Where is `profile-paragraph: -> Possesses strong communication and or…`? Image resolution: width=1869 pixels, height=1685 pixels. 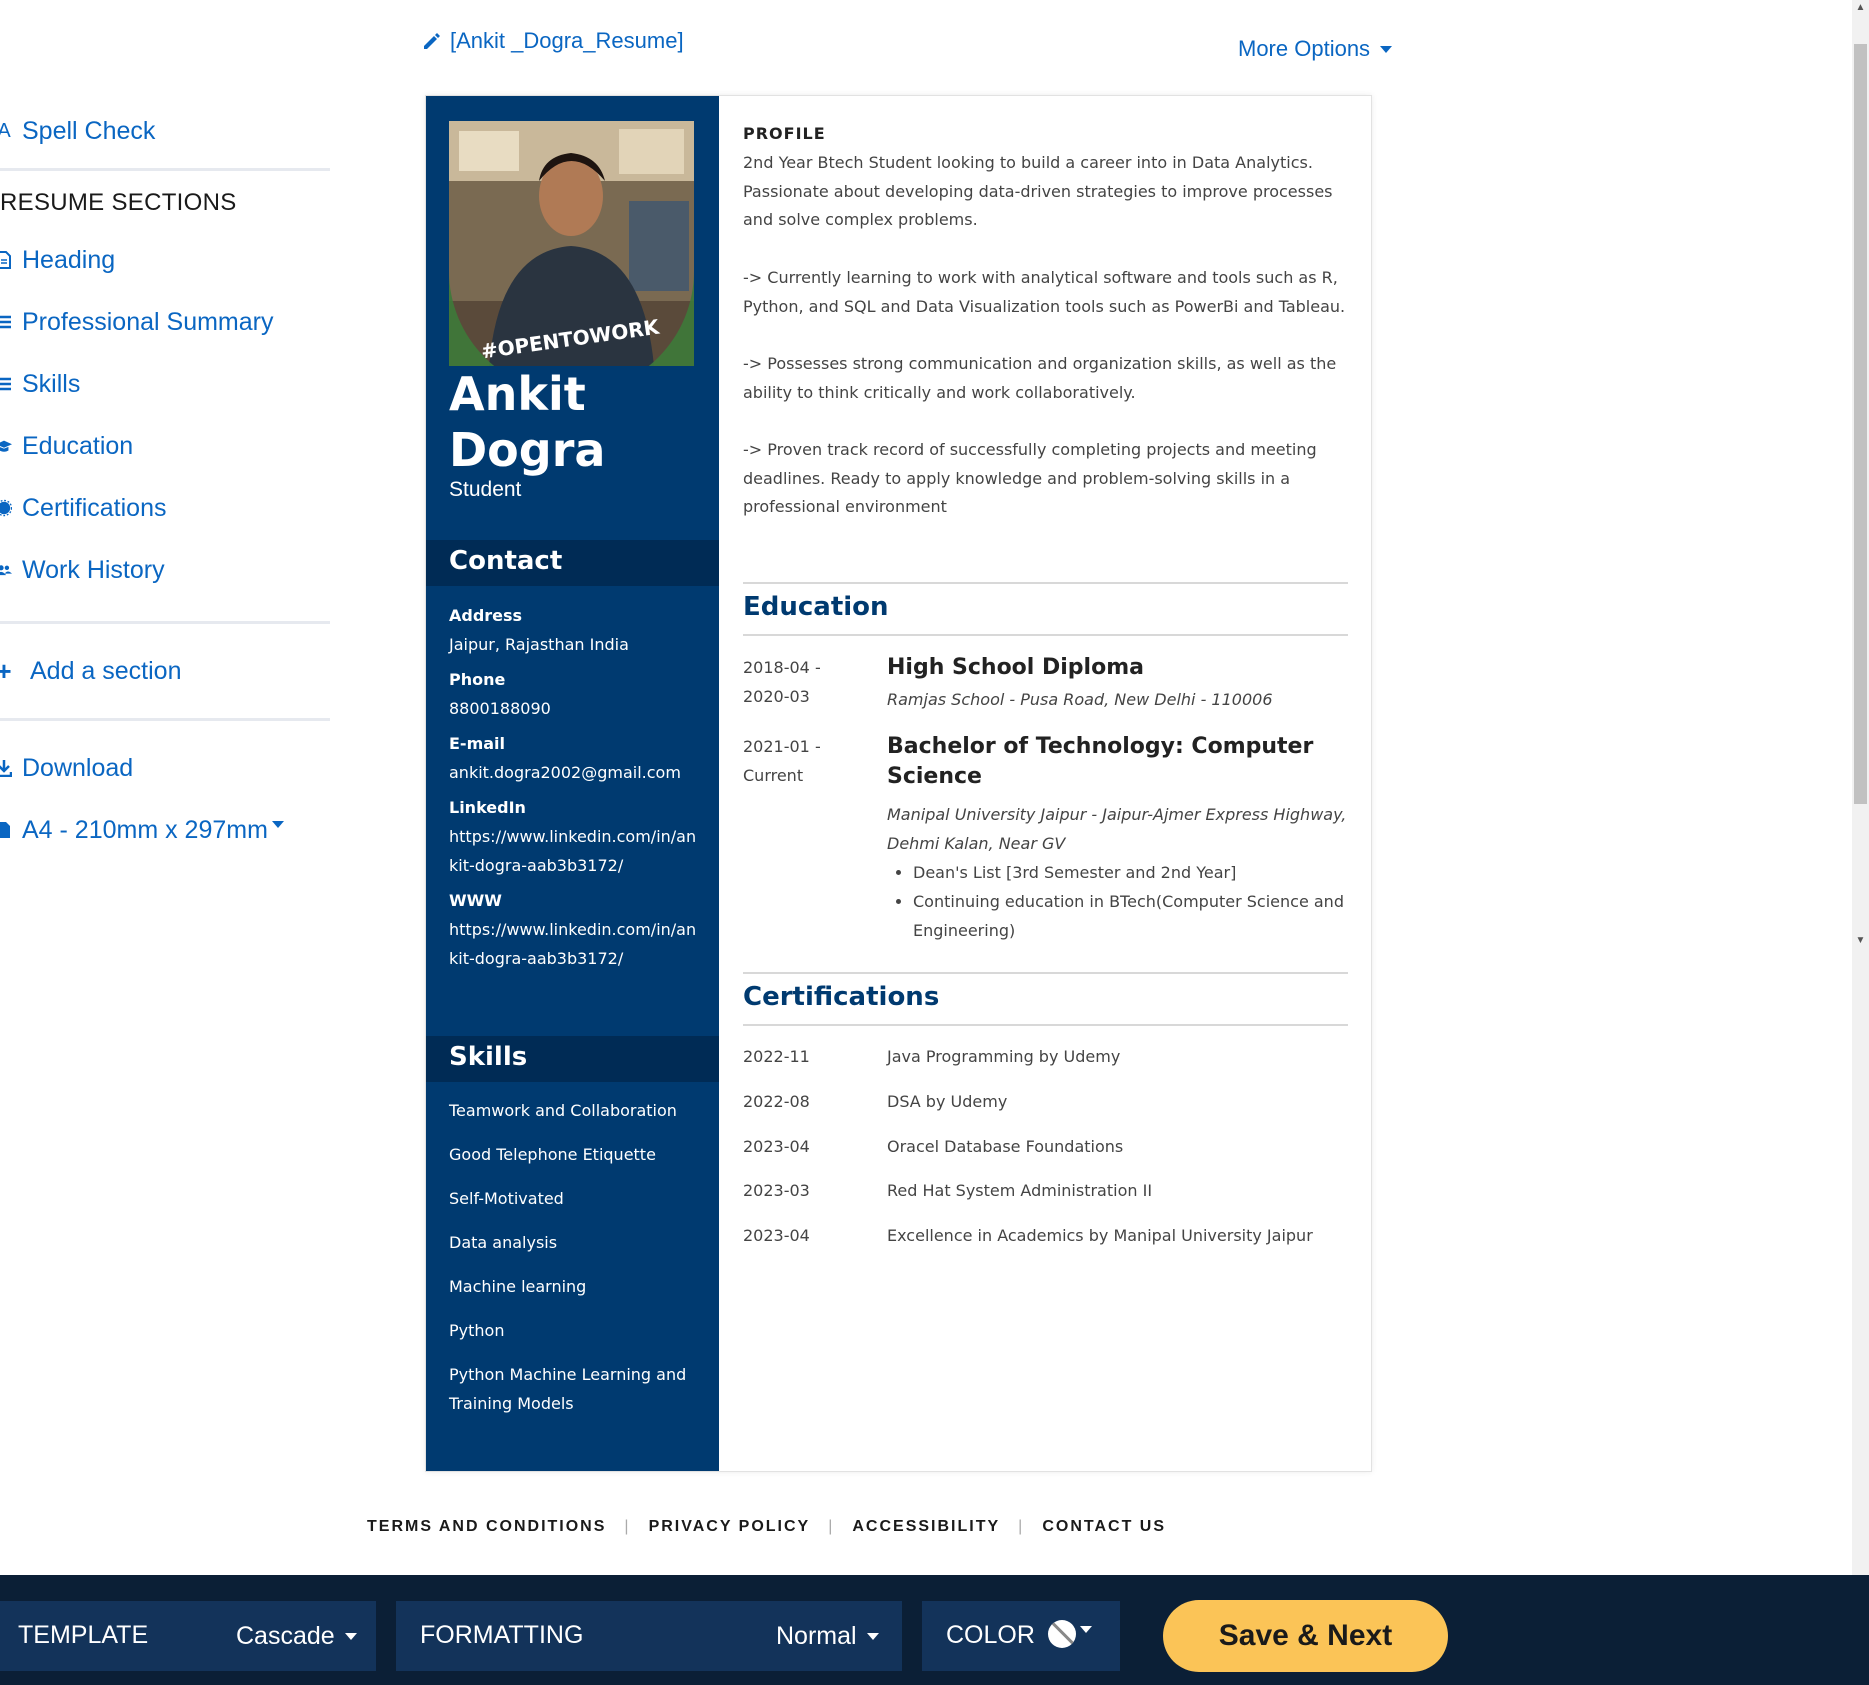 profile-paragraph: -> Possesses strong communication and or… is located at coordinates (1040, 377).